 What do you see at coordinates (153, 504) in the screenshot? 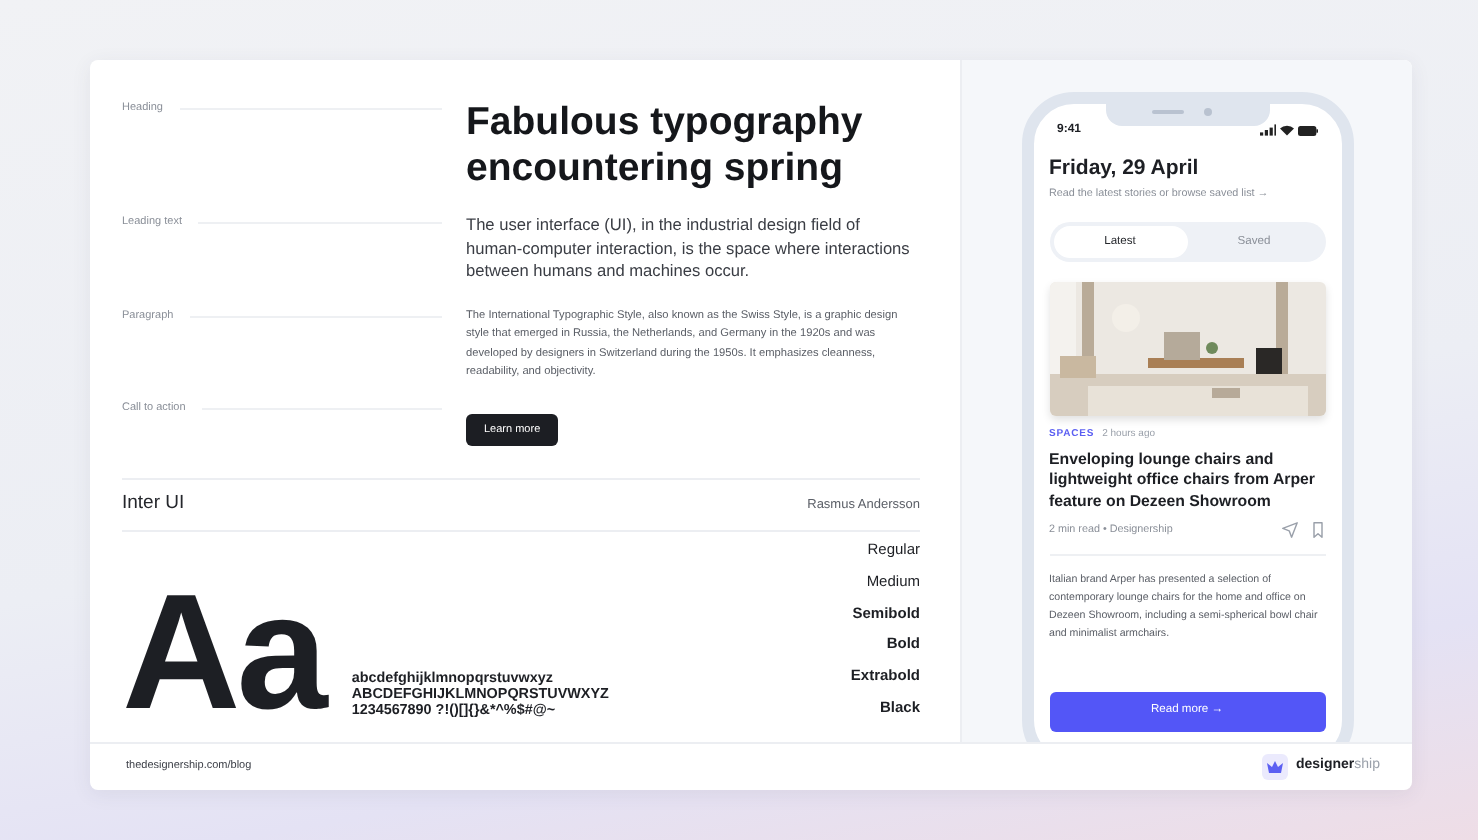
I see `font-name: Inter UI` at bounding box center [153, 504].